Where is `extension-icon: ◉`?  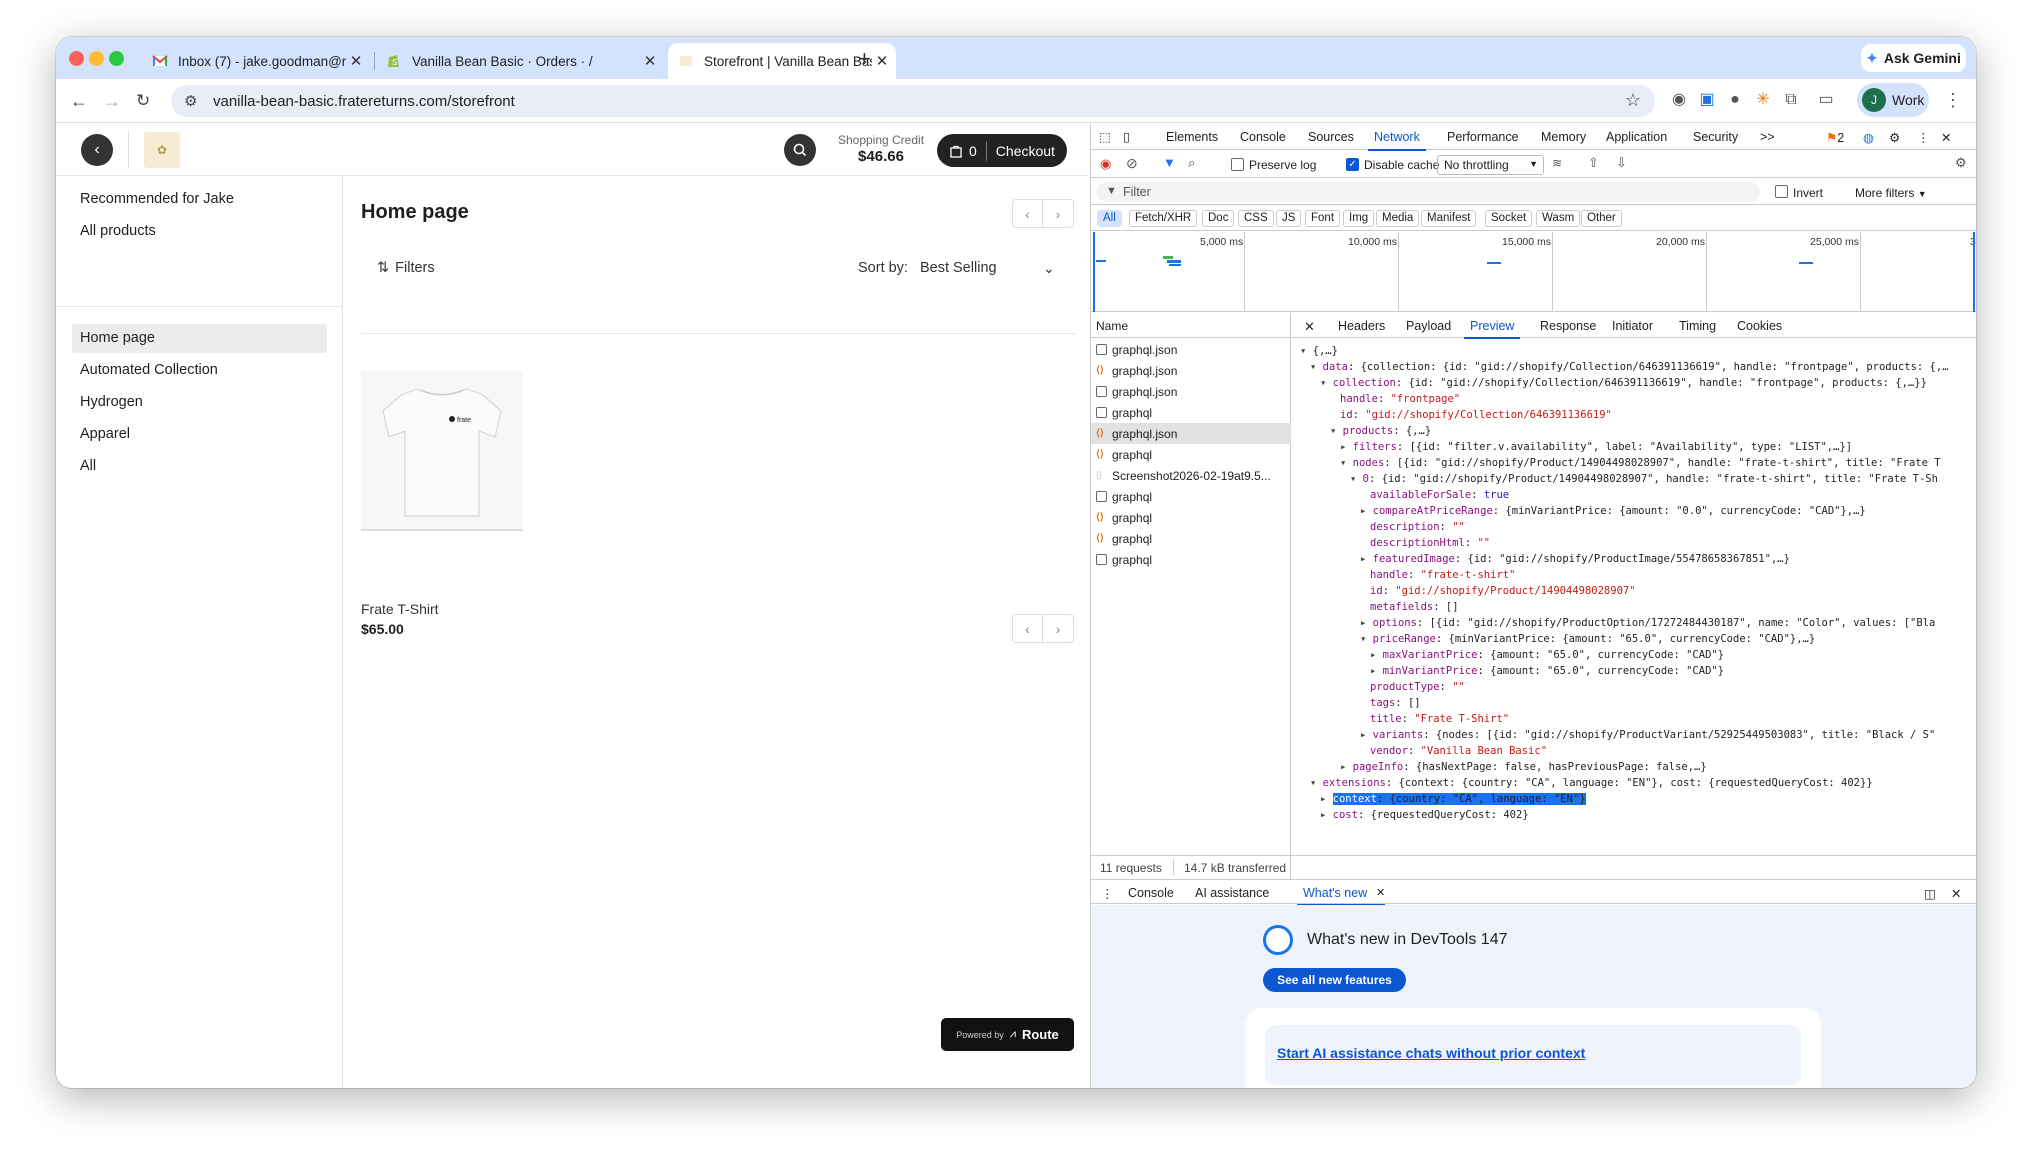
extension-icon: ◉ is located at coordinates (1679, 100).